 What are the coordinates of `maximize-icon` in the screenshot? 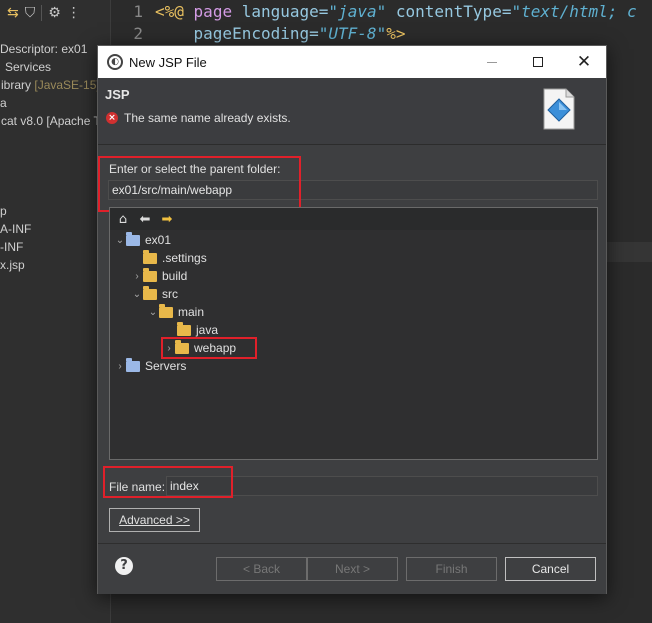 It's located at (538, 62).